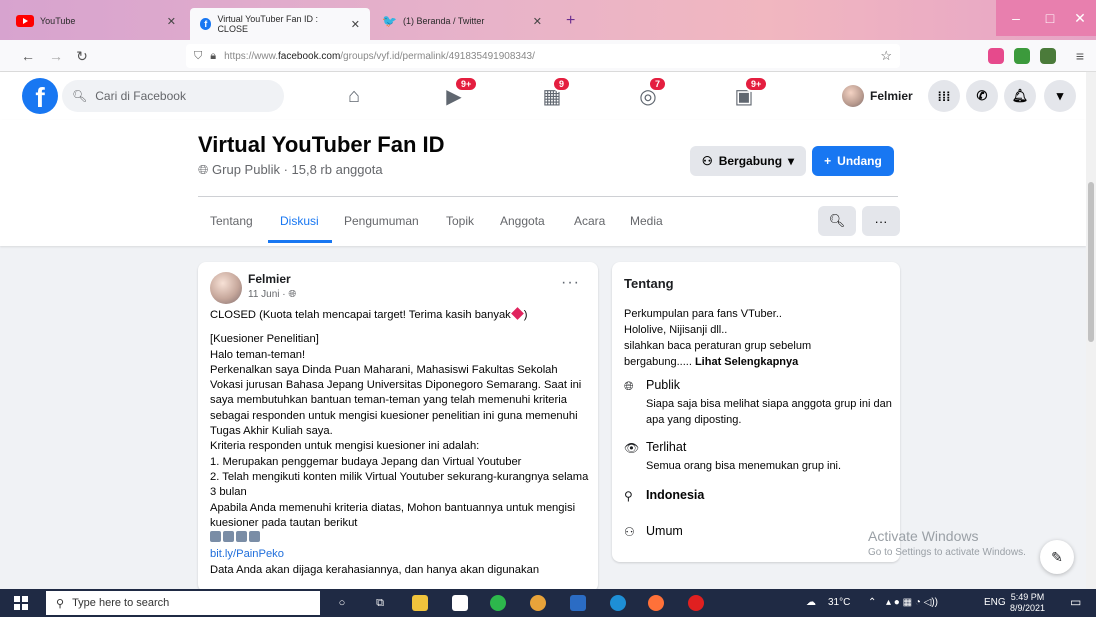 The height and width of the screenshot is (617, 1096). I want to click on forward-icon: →, so click(56, 56).